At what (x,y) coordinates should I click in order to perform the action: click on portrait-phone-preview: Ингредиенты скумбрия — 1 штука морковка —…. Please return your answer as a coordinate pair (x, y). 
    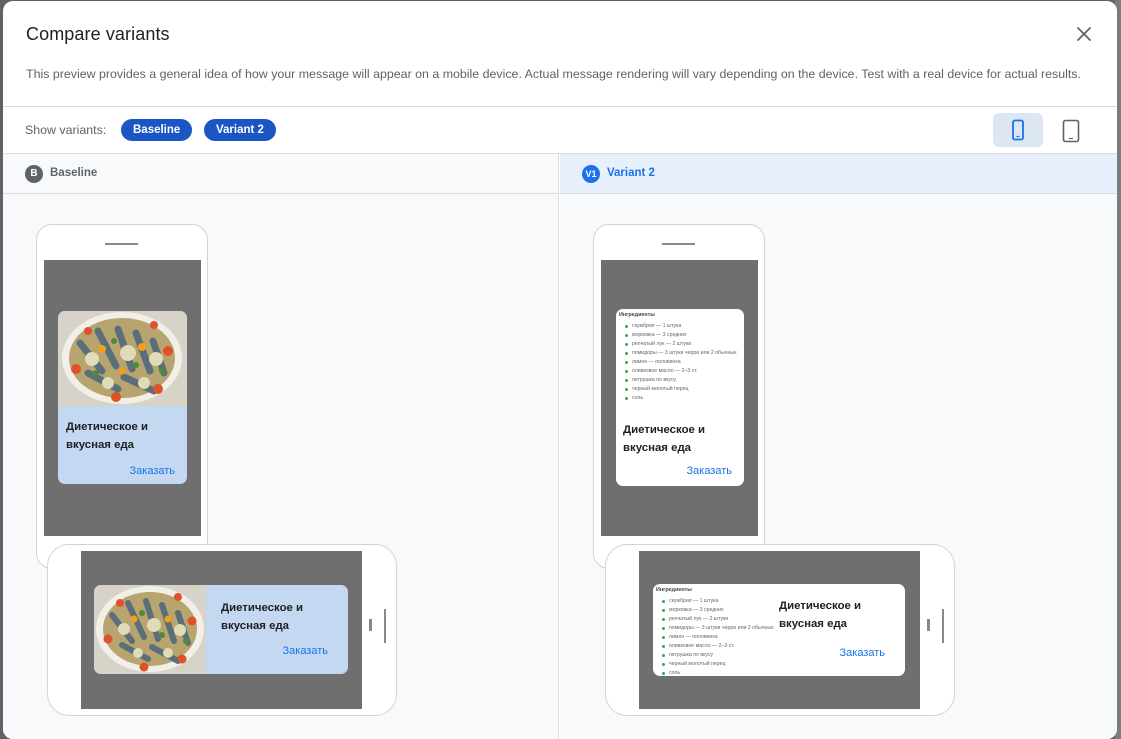
    Looking at the image, I should click on (679, 396).